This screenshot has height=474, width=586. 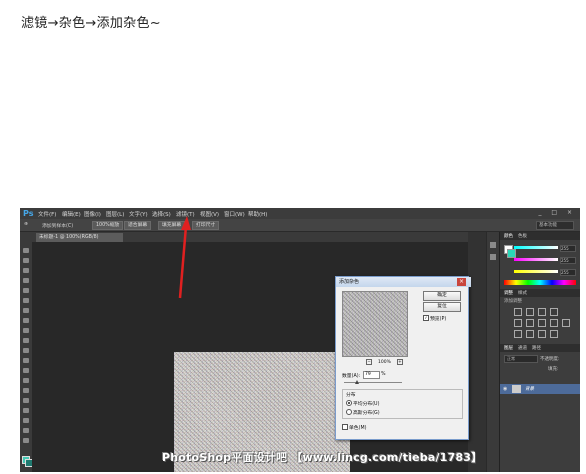 What do you see at coordinates (505, 389) in the screenshot?
I see `eye-icon: ◉` at bounding box center [505, 389].